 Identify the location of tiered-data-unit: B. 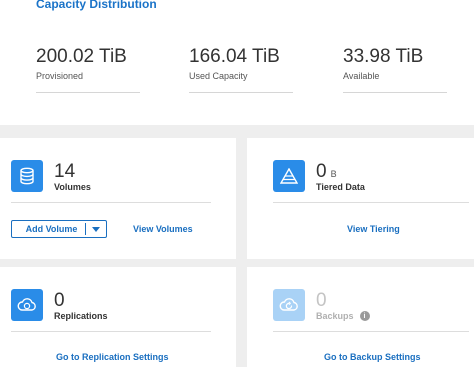
(333, 174).